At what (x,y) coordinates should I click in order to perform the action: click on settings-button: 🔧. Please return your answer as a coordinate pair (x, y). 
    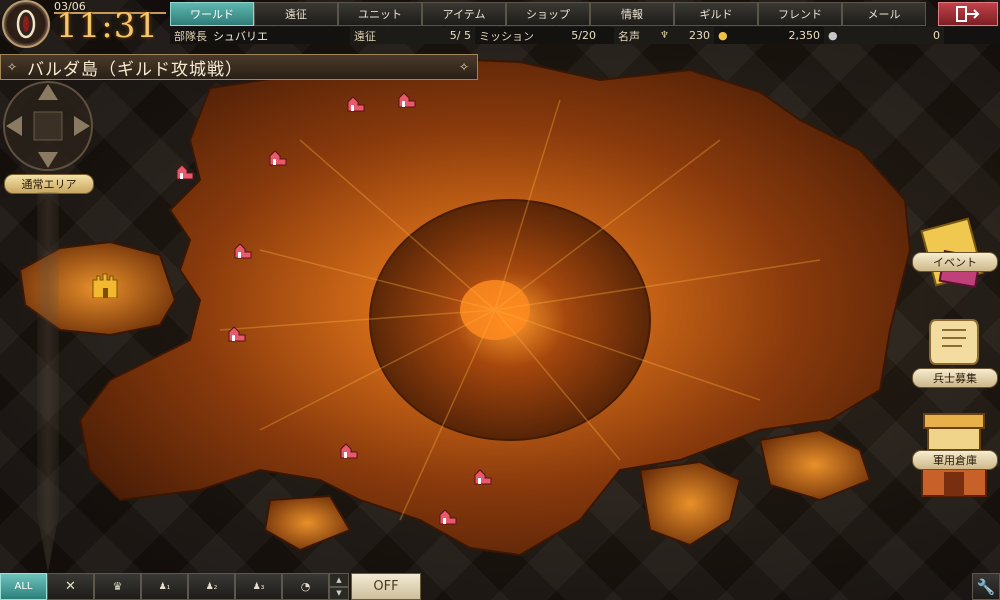
    Looking at the image, I should click on (986, 586).